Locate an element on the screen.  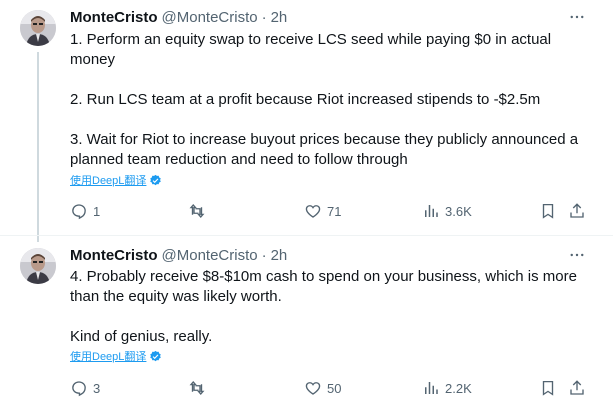
views-button: 2.2K is located at coordinates (447, 388).